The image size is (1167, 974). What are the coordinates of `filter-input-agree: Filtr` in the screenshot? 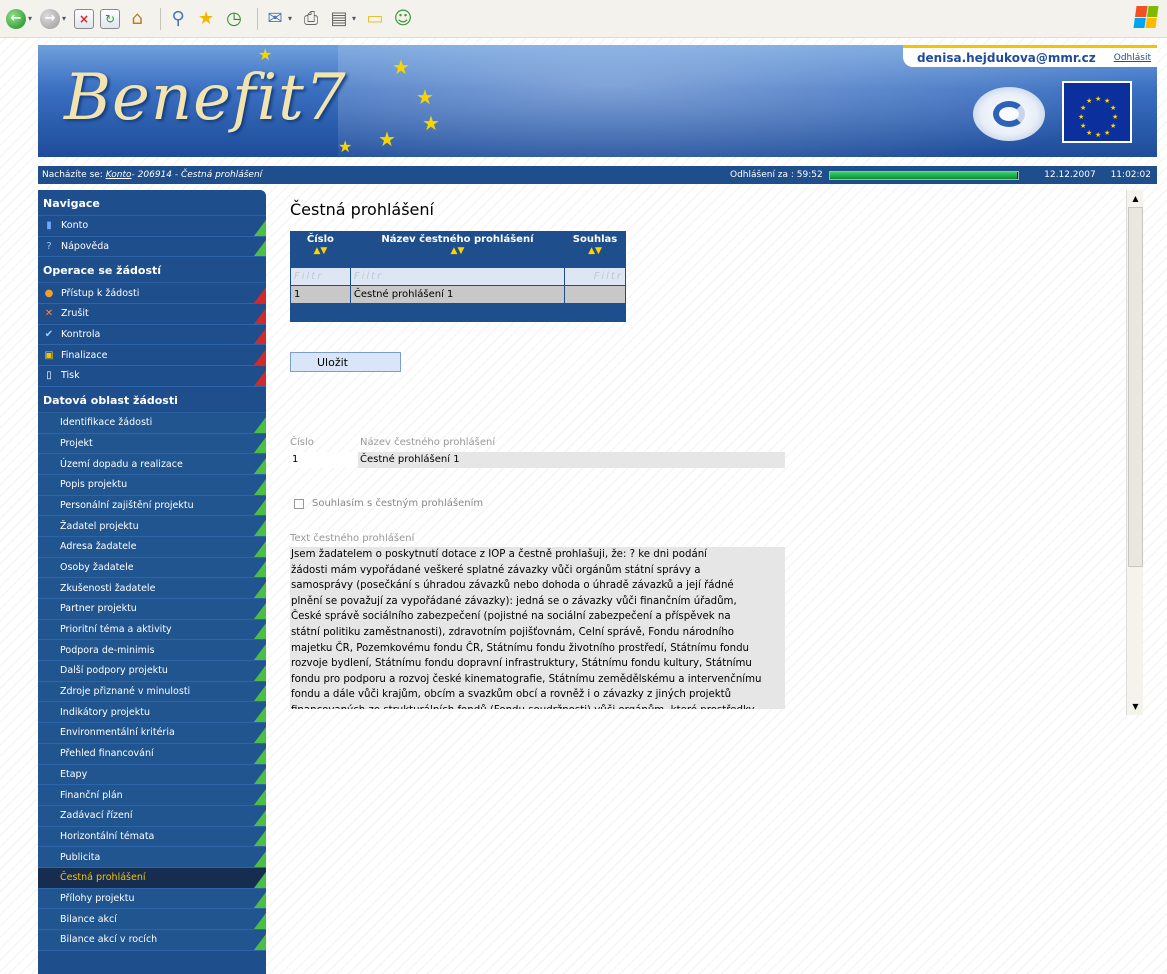 It's located at (595, 276).